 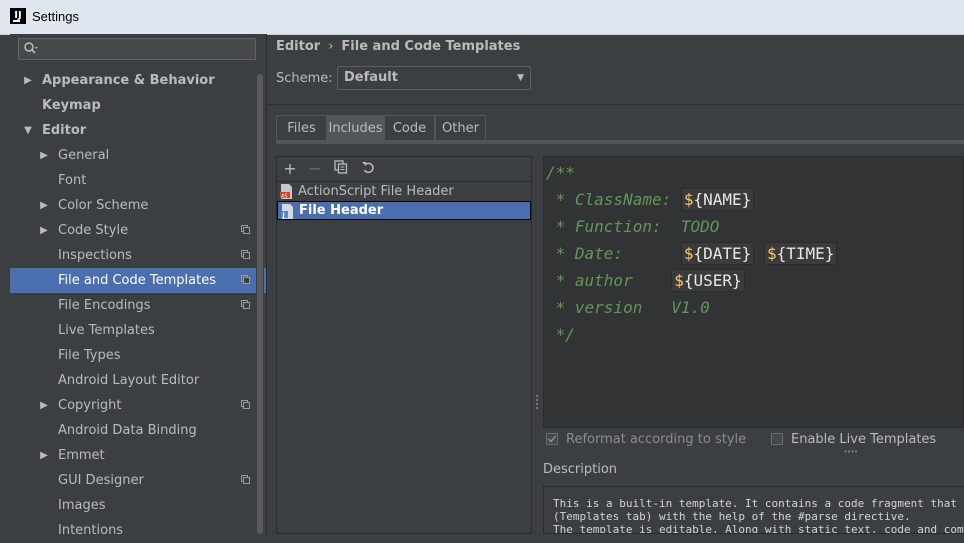 I want to click on sidebar-item-label: Font, so click(x=72, y=180).